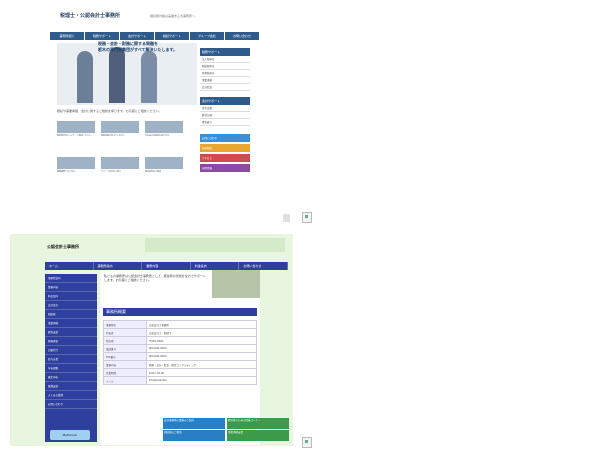 This screenshot has width=600, height=450. Describe the element at coordinates (286, 218) in the screenshot. I see `recaptcha-icon` at that location.